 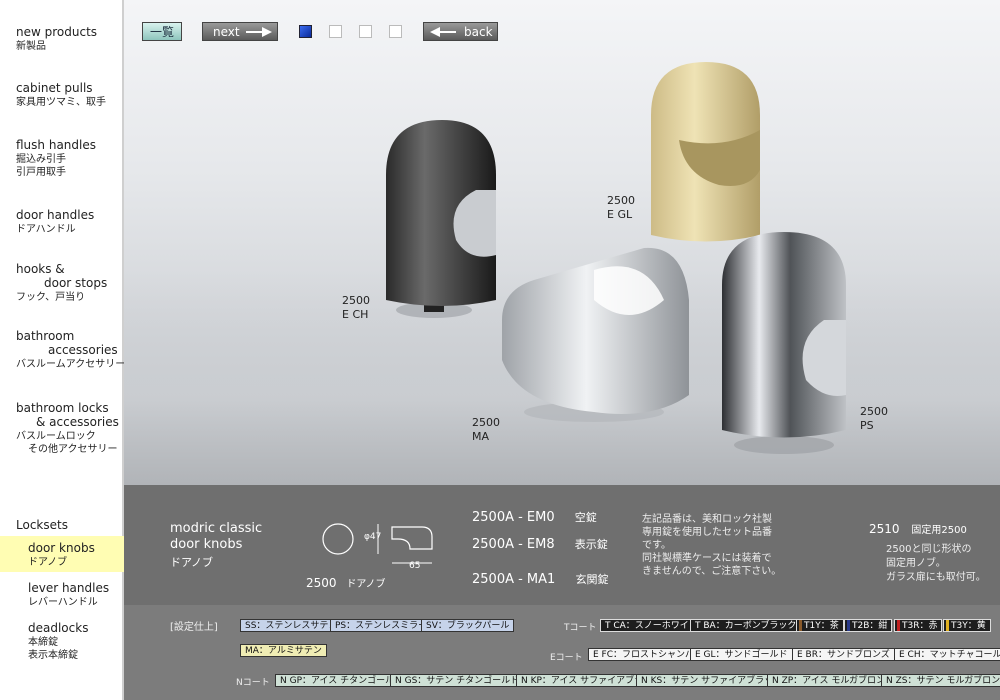 What do you see at coordinates (41, 172) in the screenshot?
I see `nav-label-ja: 引戸用取手` at bounding box center [41, 172].